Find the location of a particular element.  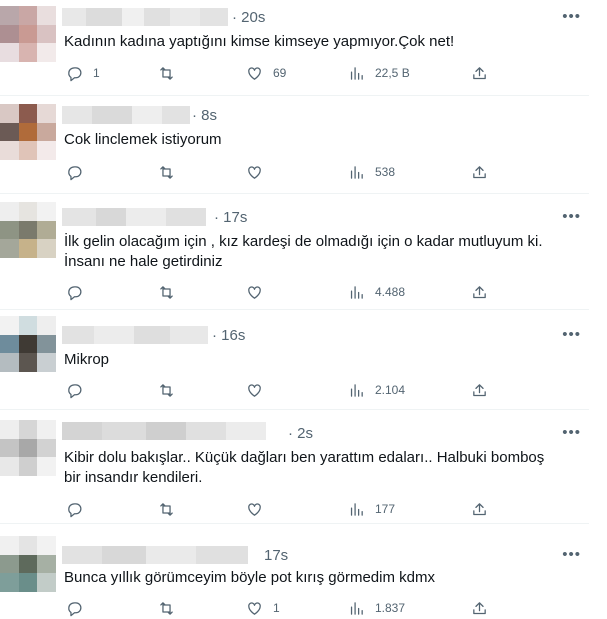

views-button: 22,5 B is located at coordinates (379, 73).